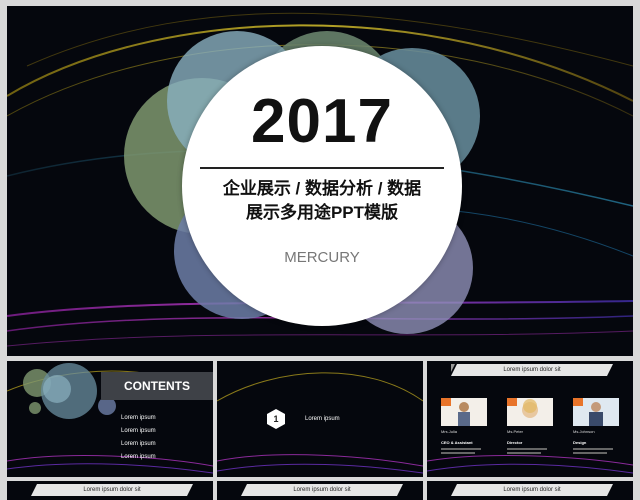 The width and height of the screenshot is (640, 500). I want to click on member-role: CEO & Assistant, so click(457, 442).